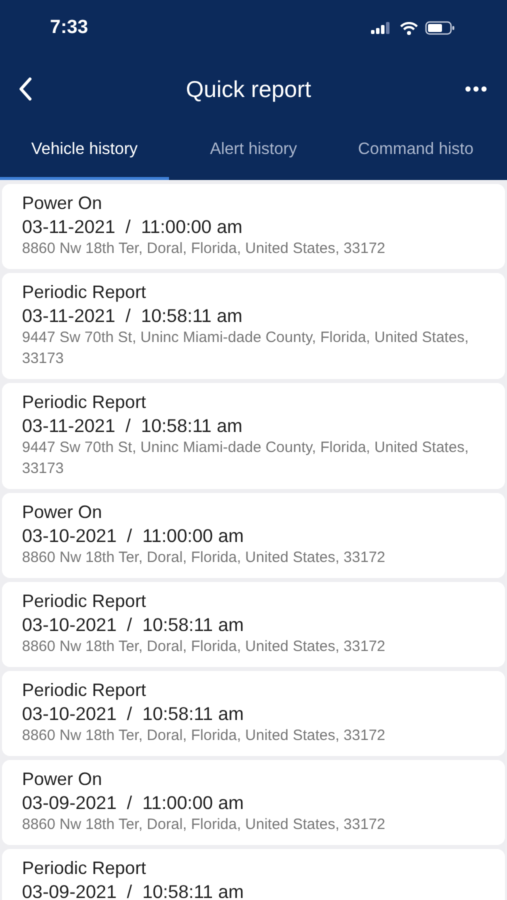  Describe the element at coordinates (69, 28) in the screenshot. I see `status-time: 7:33` at that location.